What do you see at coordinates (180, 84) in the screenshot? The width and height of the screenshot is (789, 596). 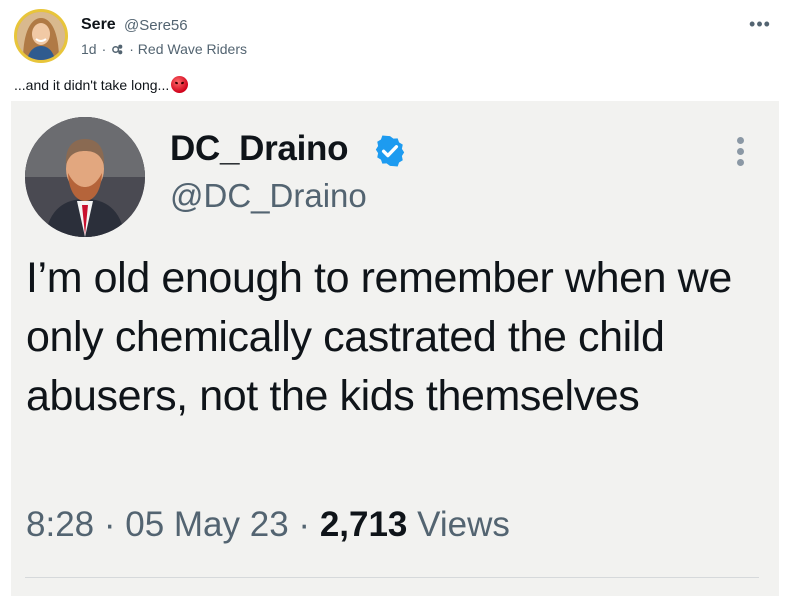 I see `angry-face-emoji-icon` at bounding box center [180, 84].